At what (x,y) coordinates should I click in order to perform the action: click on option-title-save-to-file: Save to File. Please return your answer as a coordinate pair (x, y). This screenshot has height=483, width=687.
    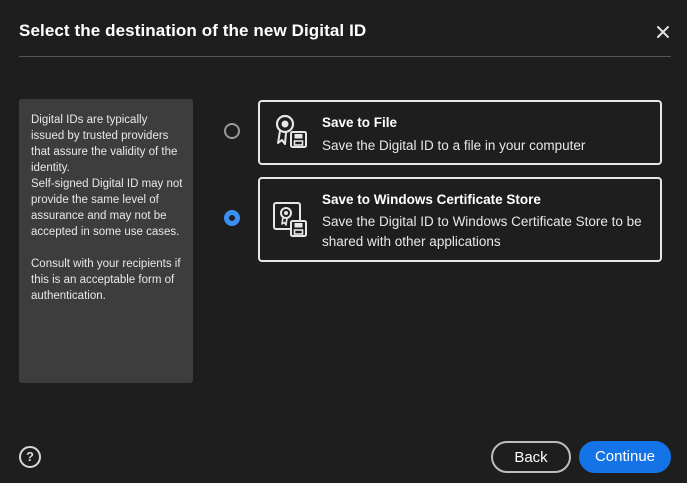
    Looking at the image, I should click on (360, 122).